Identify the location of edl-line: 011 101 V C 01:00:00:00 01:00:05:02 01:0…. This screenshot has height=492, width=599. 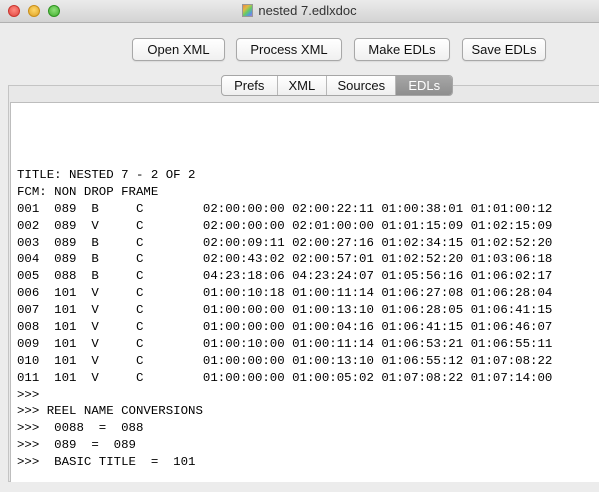
(285, 377).